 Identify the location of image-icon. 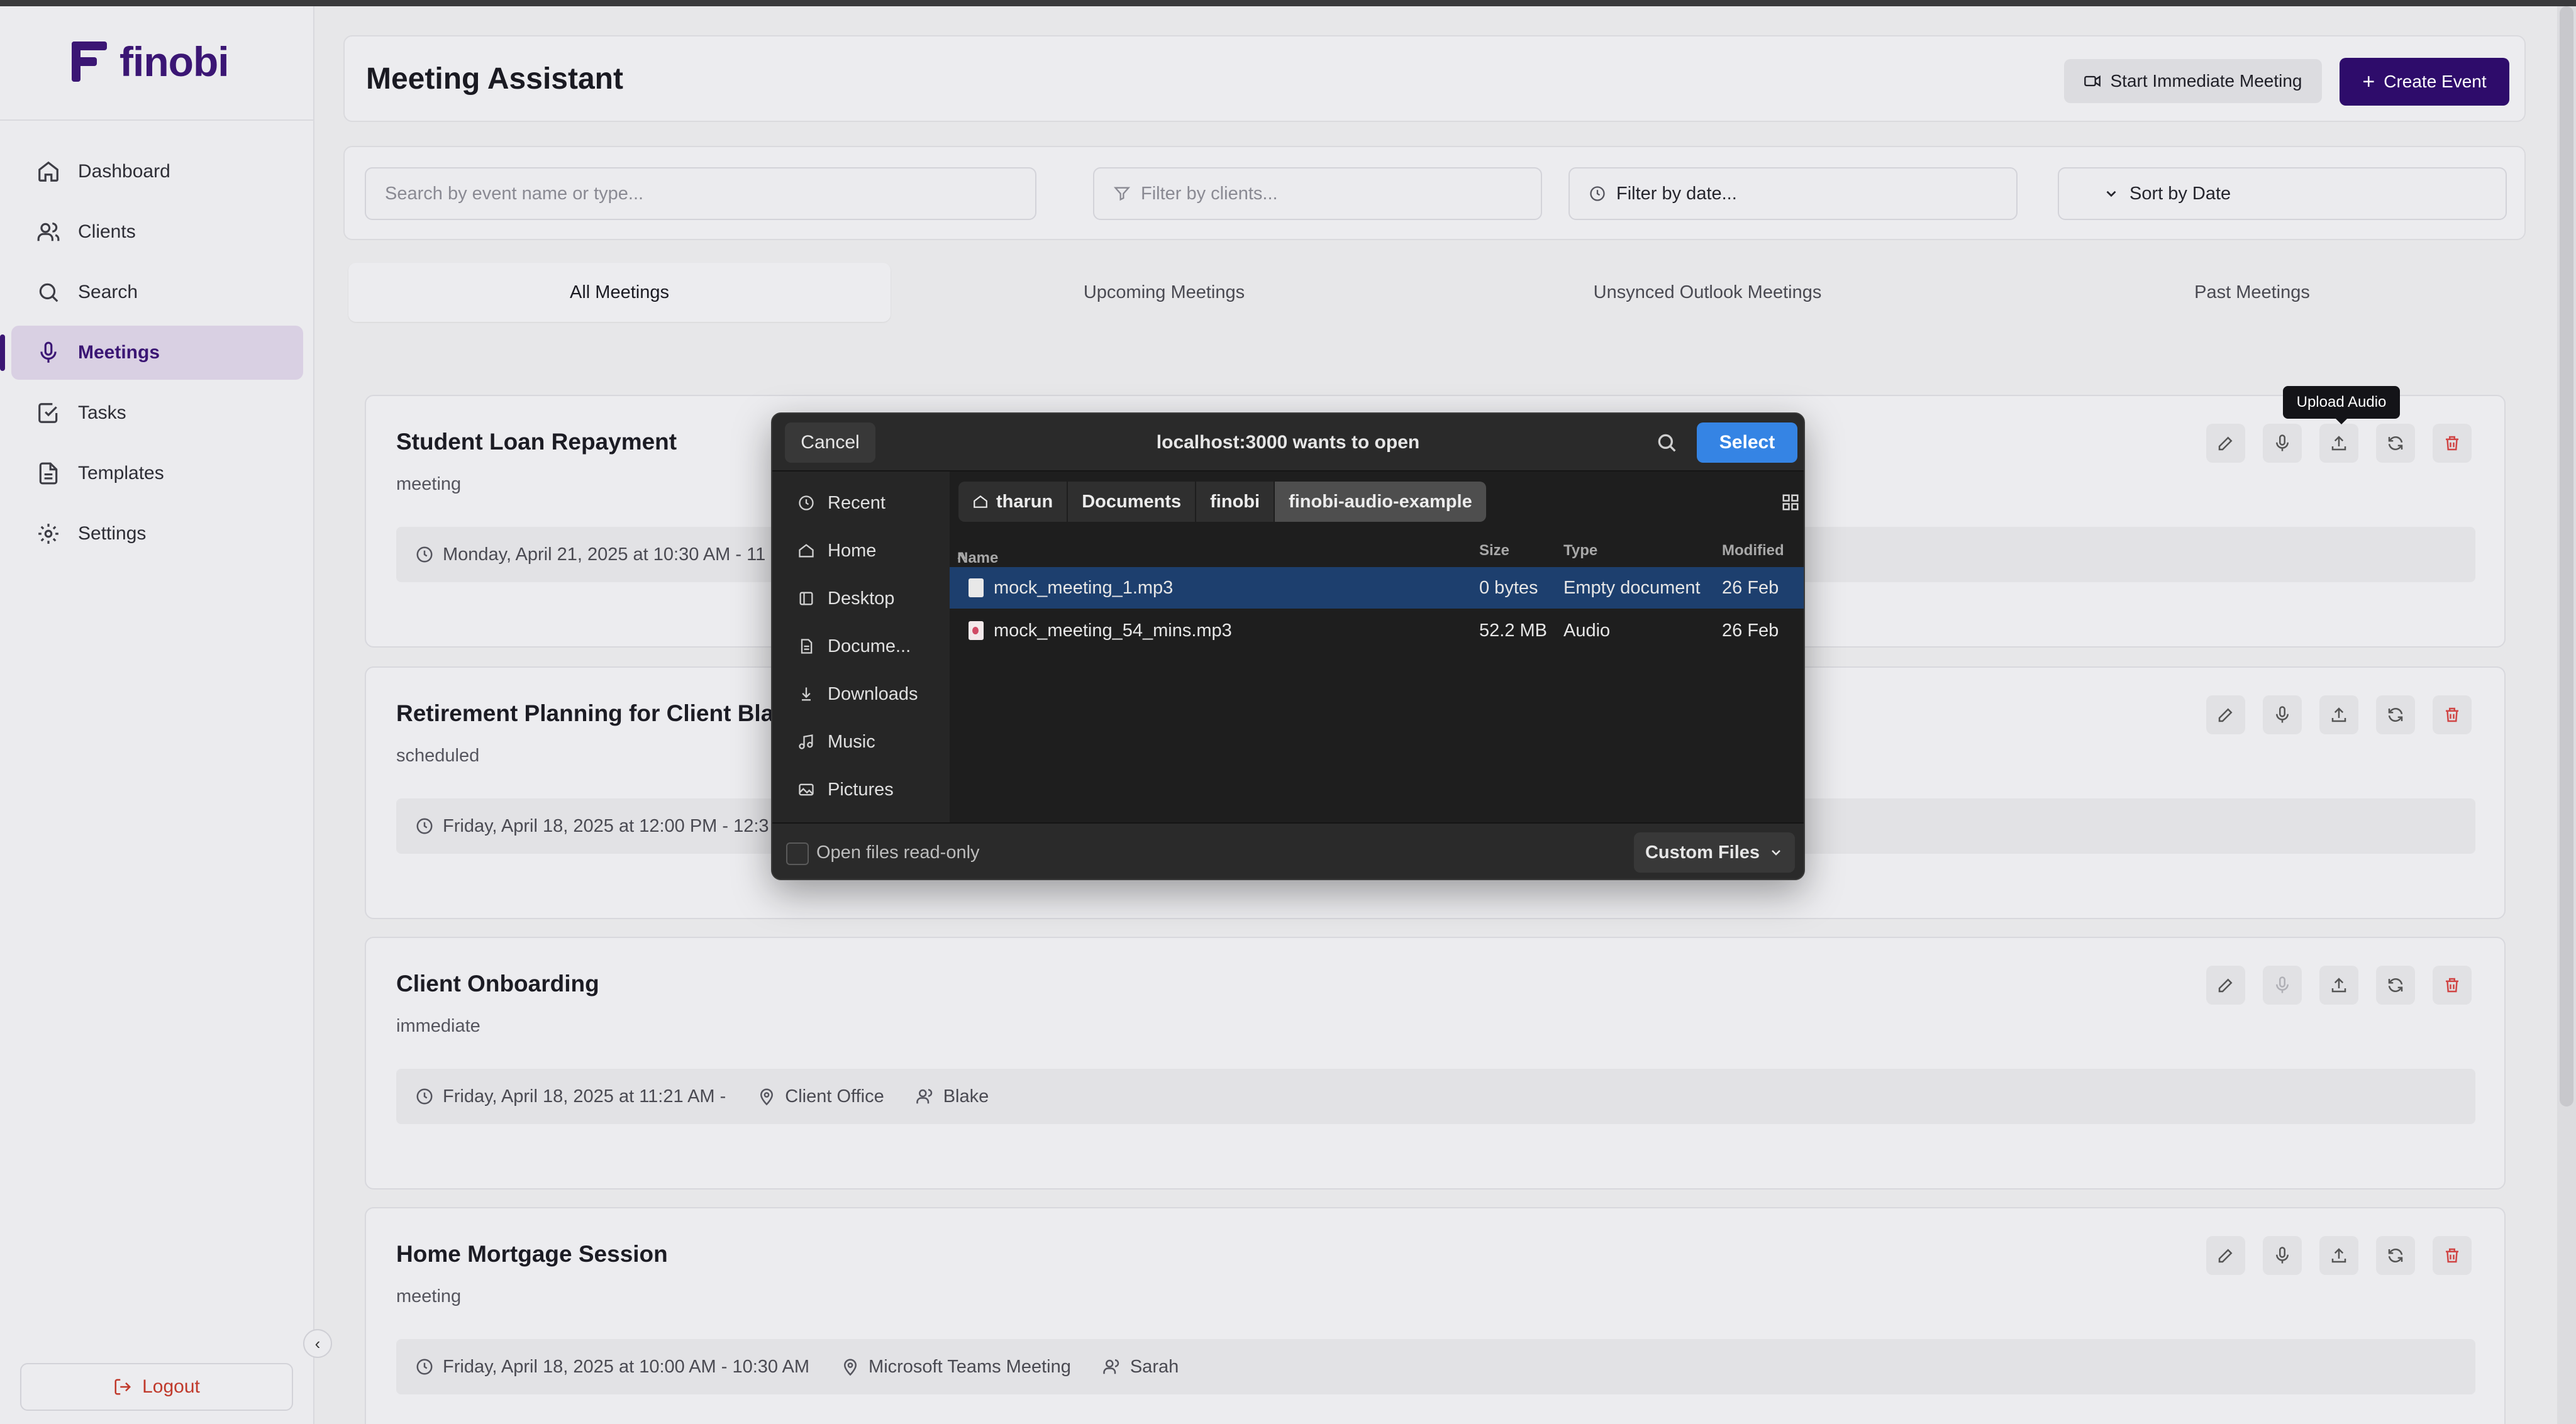
(806, 789).